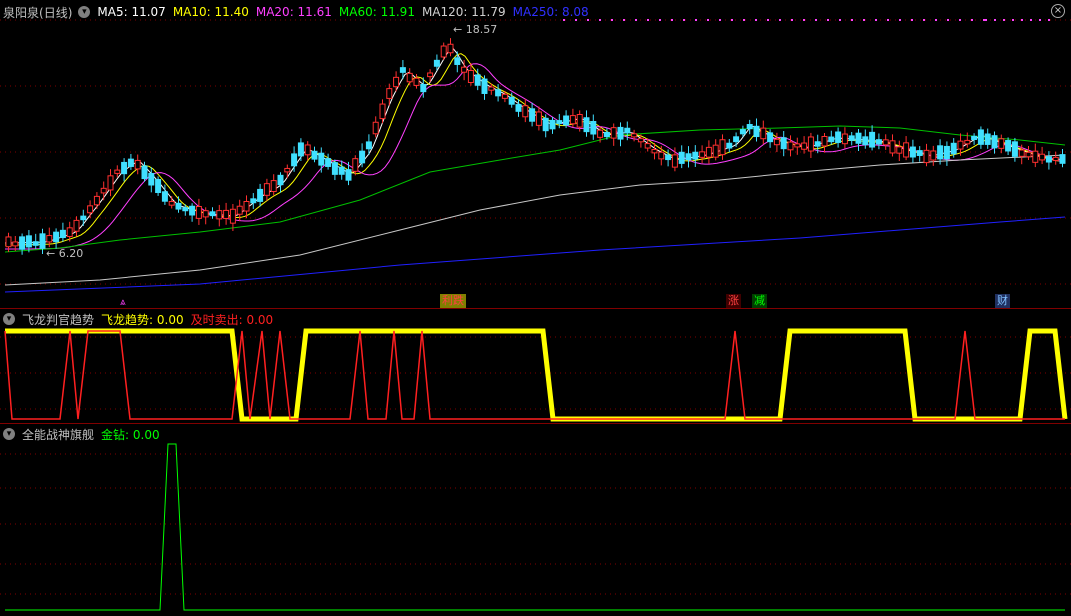 This screenshot has height=616, width=1071. I want to click on marker-lidie: 利跌, so click(453, 301).